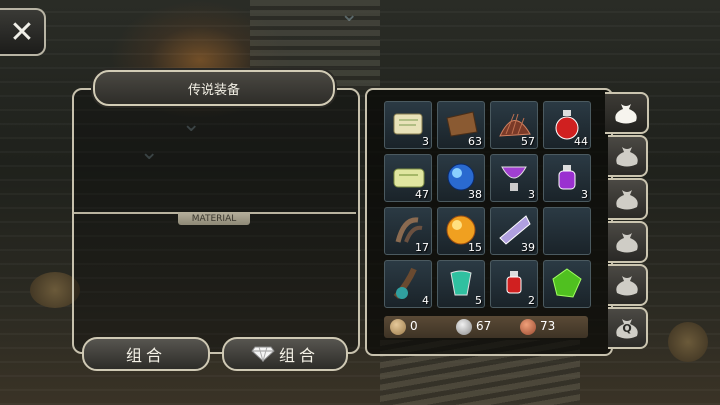 The height and width of the screenshot is (405, 720). I want to click on bronze-coin-value: 0, so click(414, 326).